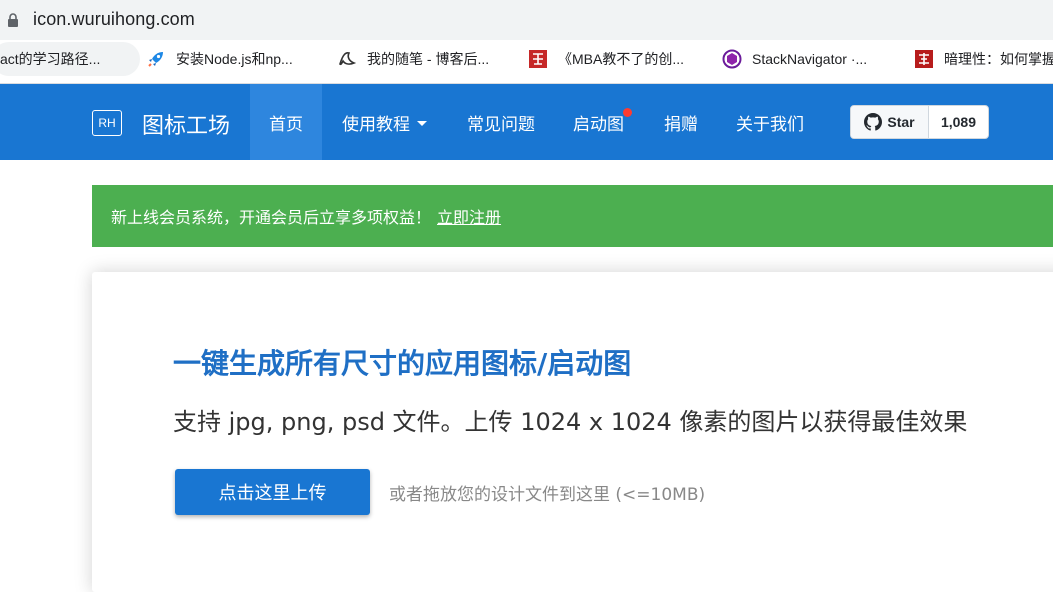 This screenshot has height=592, width=1053. What do you see at coordinates (572, 216) in the screenshot?
I see `member-banner: 新上线会员系统，开通会员后立享多项权益！ 立即注册` at bounding box center [572, 216].